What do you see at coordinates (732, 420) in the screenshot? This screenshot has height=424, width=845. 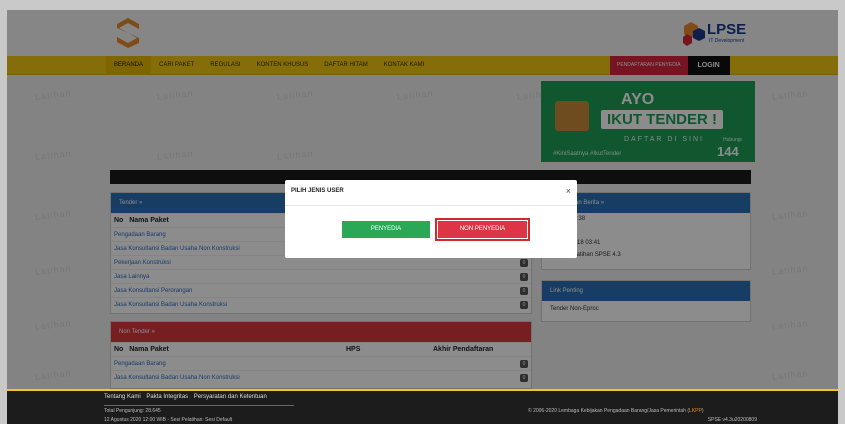 I see `version-label: SPSE v4.3u20200809` at bounding box center [732, 420].